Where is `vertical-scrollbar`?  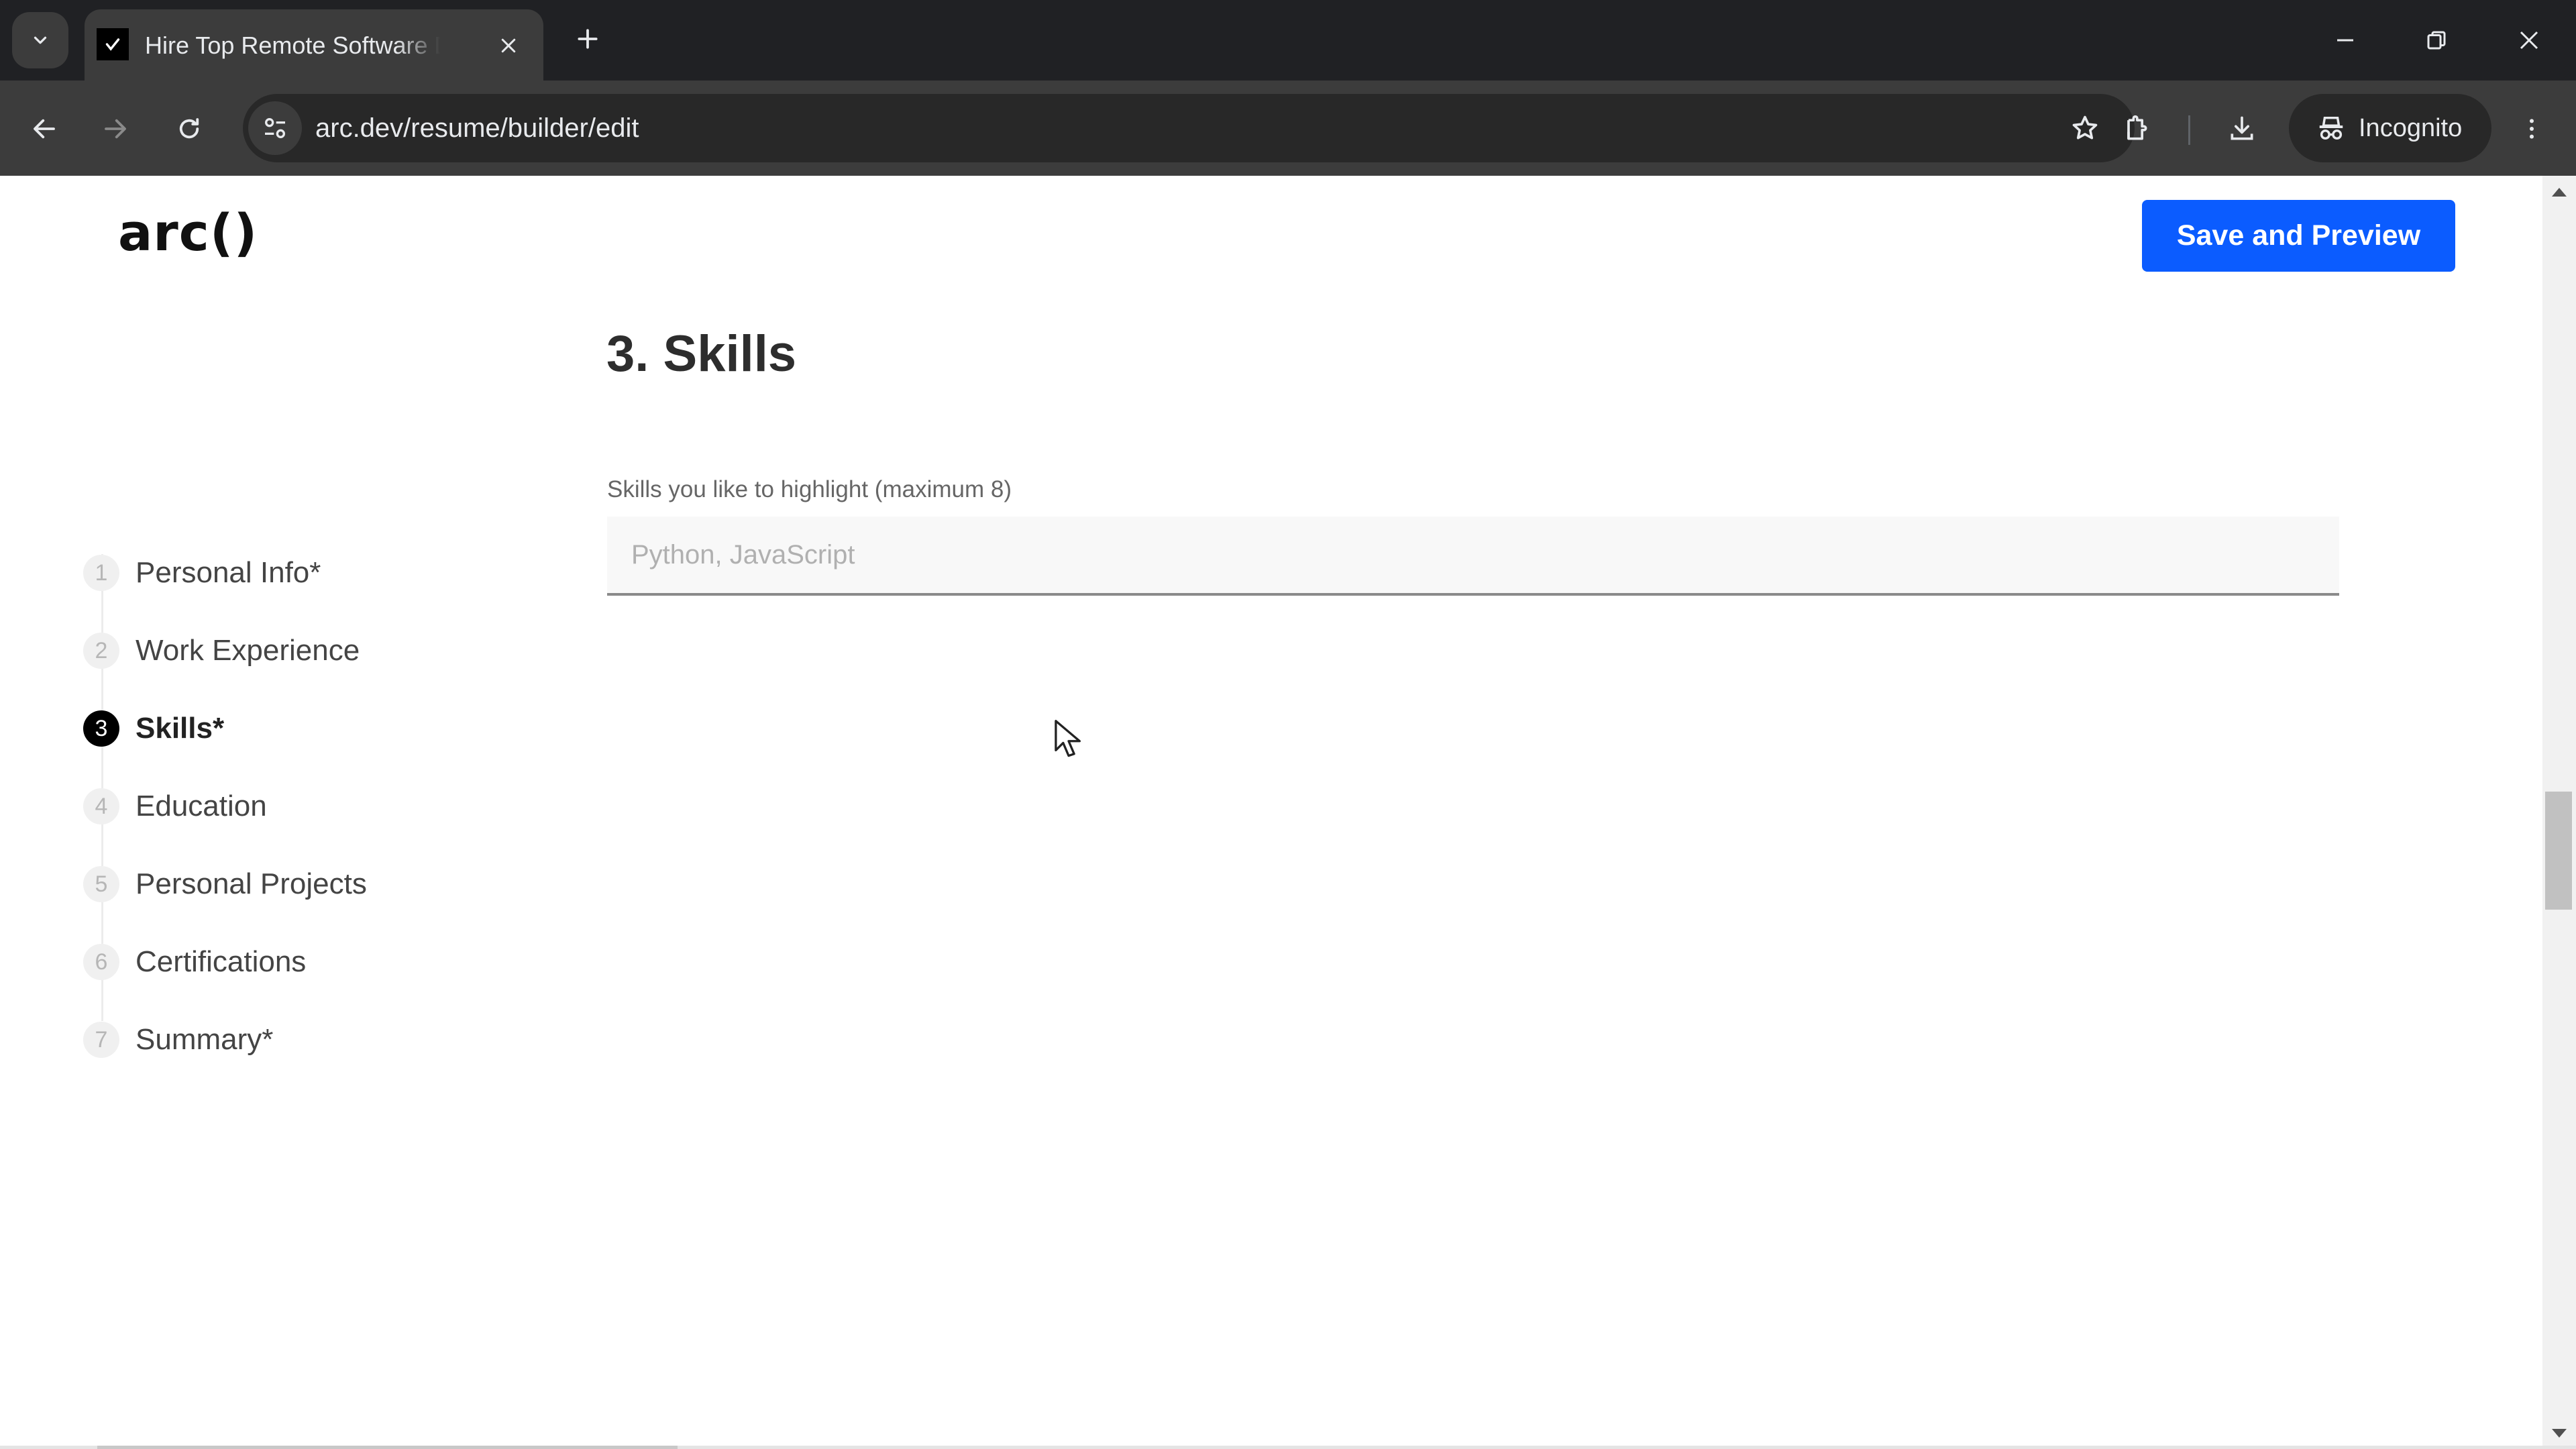 vertical-scrollbar is located at coordinates (2559, 811).